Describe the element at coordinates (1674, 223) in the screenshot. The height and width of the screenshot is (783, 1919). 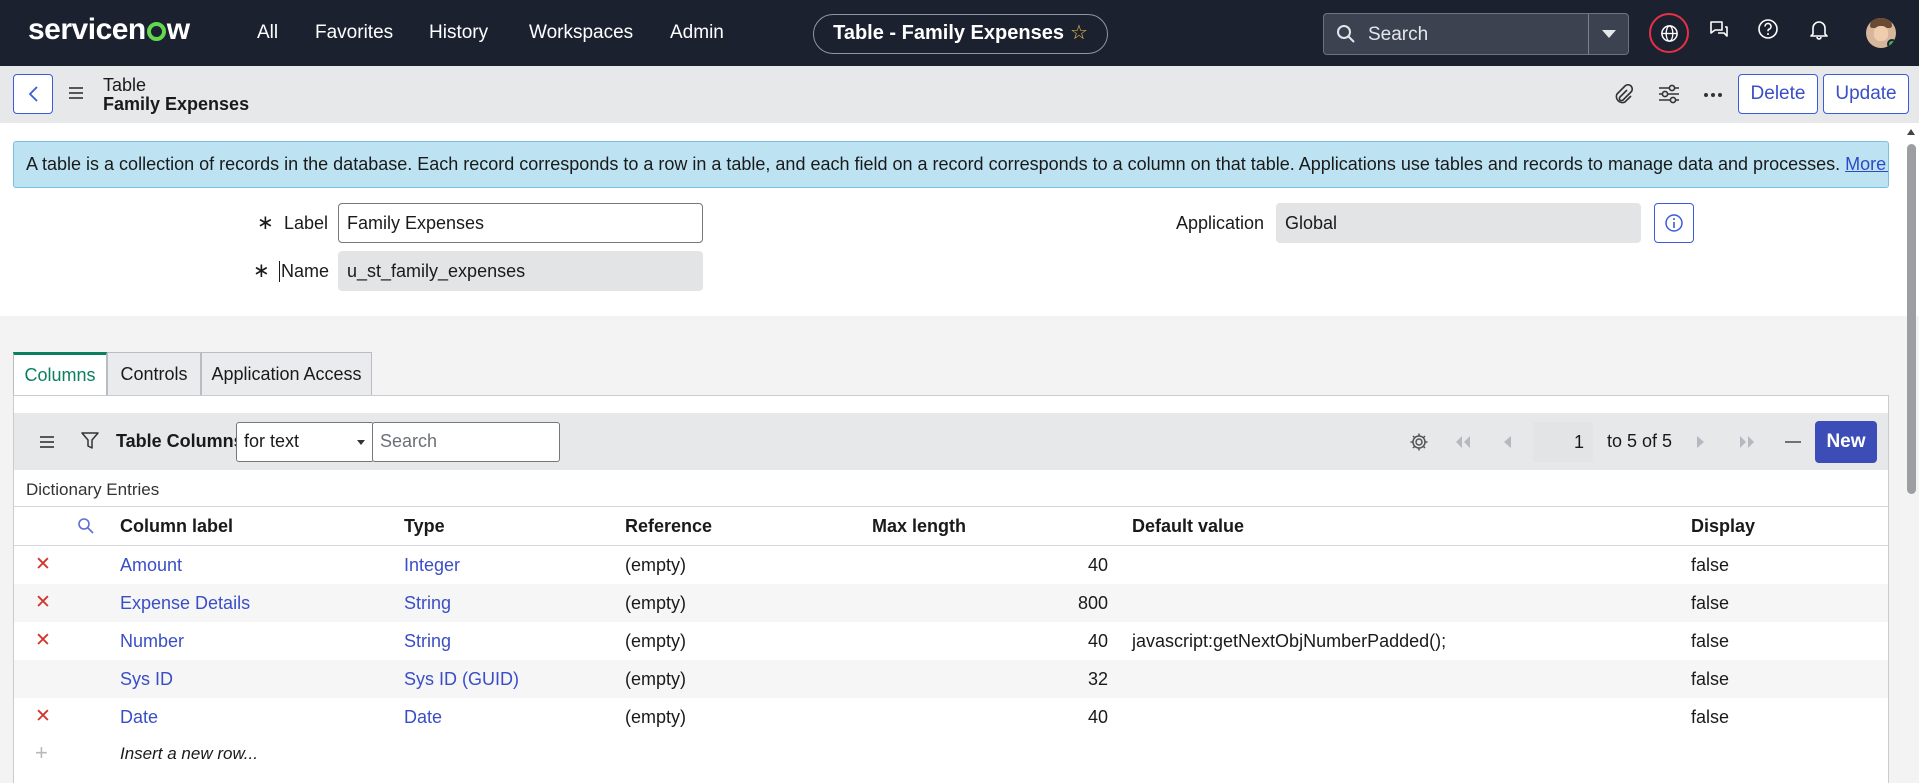
I see `application-info-button` at that location.